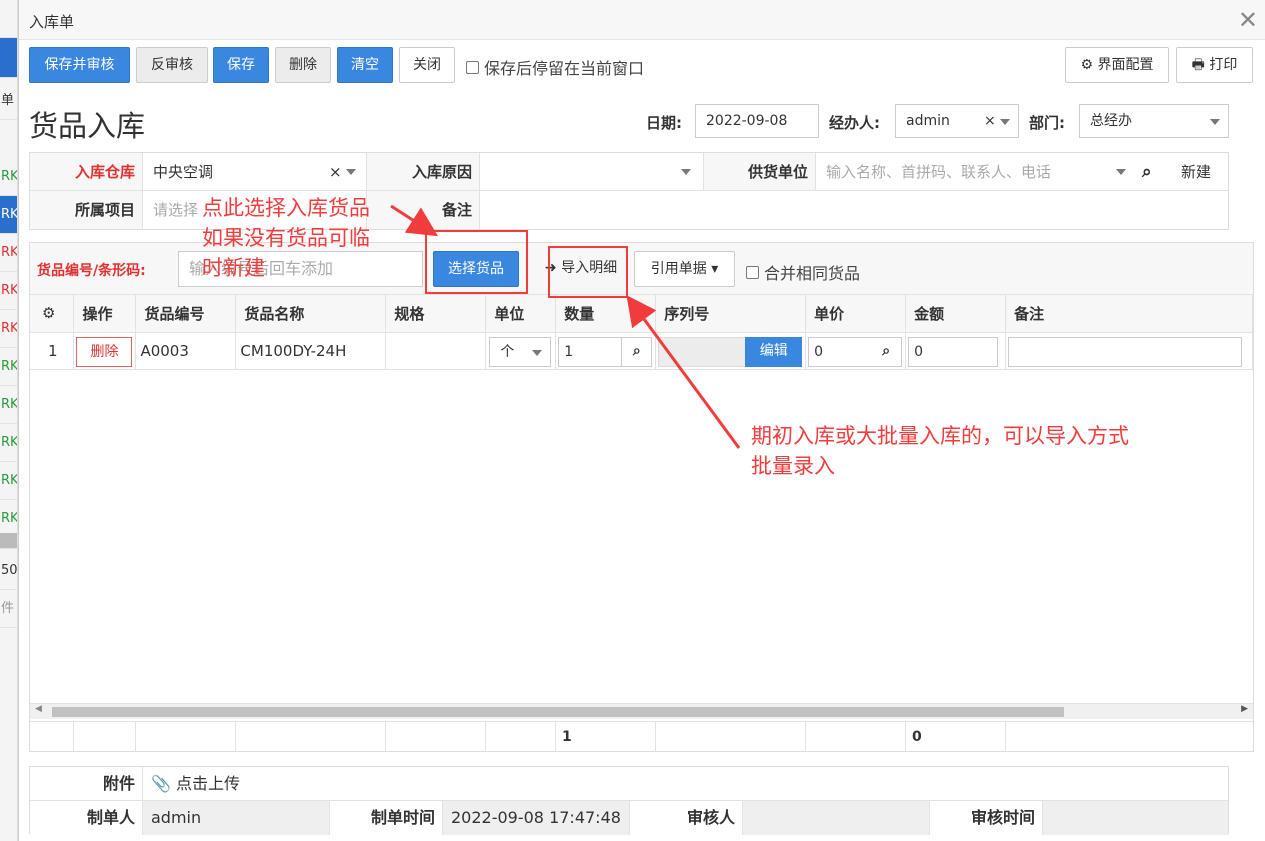 The image size is (1265, 841). What do you see at coordinates (8, 609) in the screenshot?
I see `list-item: 件` at bounding box center [8, 609].